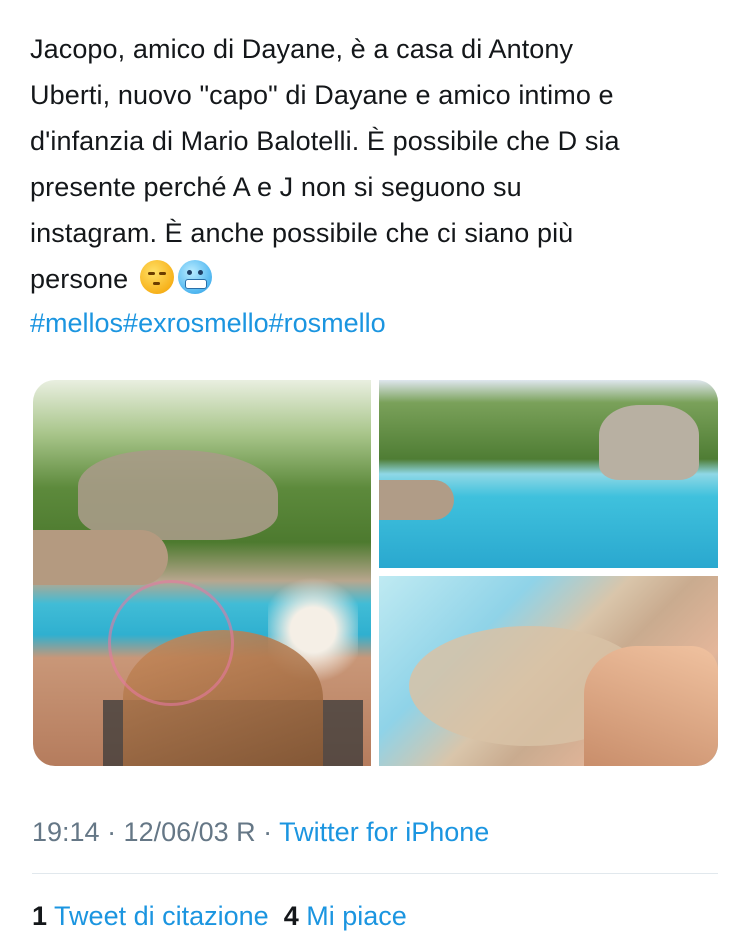 The image size is (750, 936). I want to click on watermark-logo, so click(171, 643).